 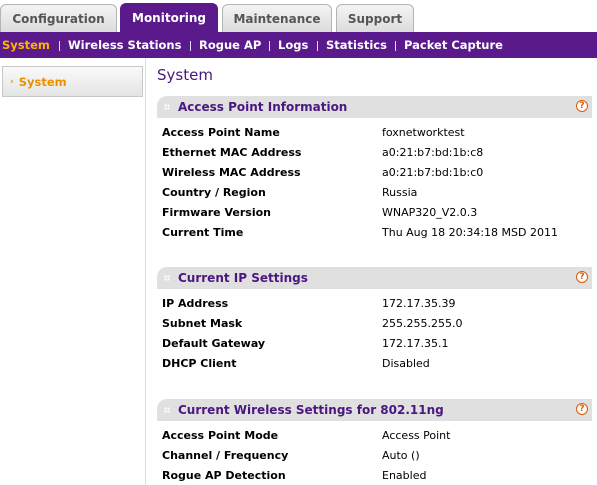 What do you see at coordinates (377, 212) in the screenshot?
I see `table-row: Firmware Version WNAP320_V2.0.3` at bounding box center [377, 212].